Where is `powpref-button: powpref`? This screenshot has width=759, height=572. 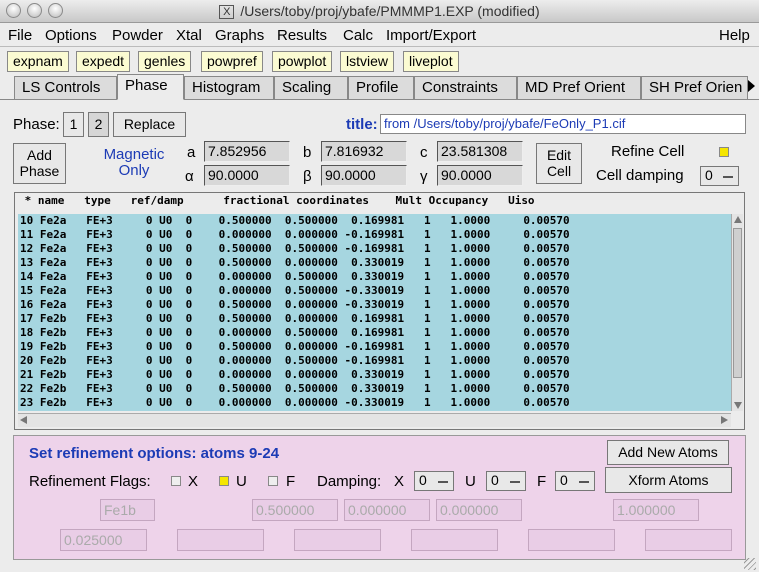
powpref-button: powpref is located at coordinates (232, 61).